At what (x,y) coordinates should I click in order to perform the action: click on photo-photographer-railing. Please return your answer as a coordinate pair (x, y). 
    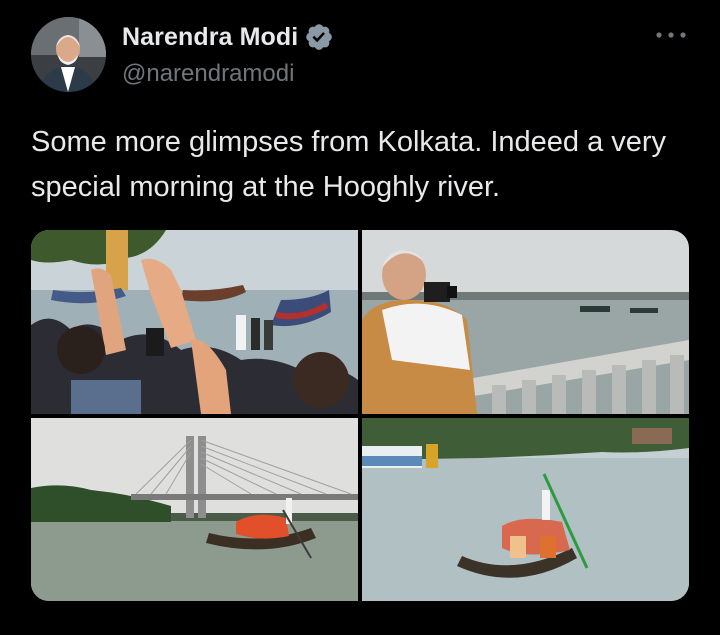
    Looking at the image, I should click on (525, 322).